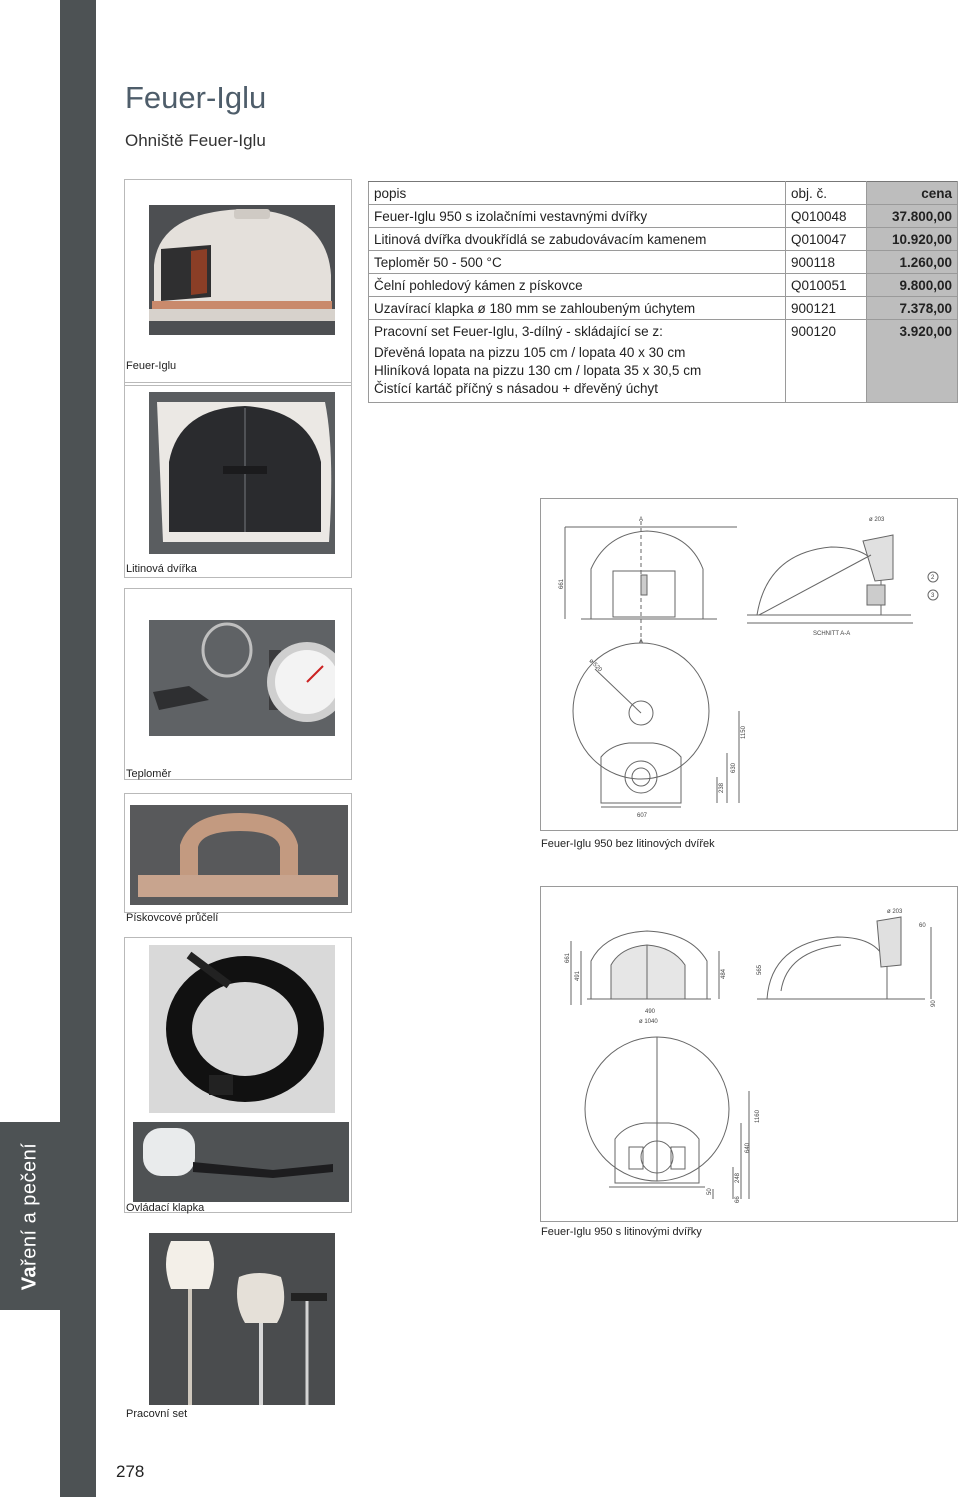  I want to click on d2-label-h50: 50, so click(710, 1191).